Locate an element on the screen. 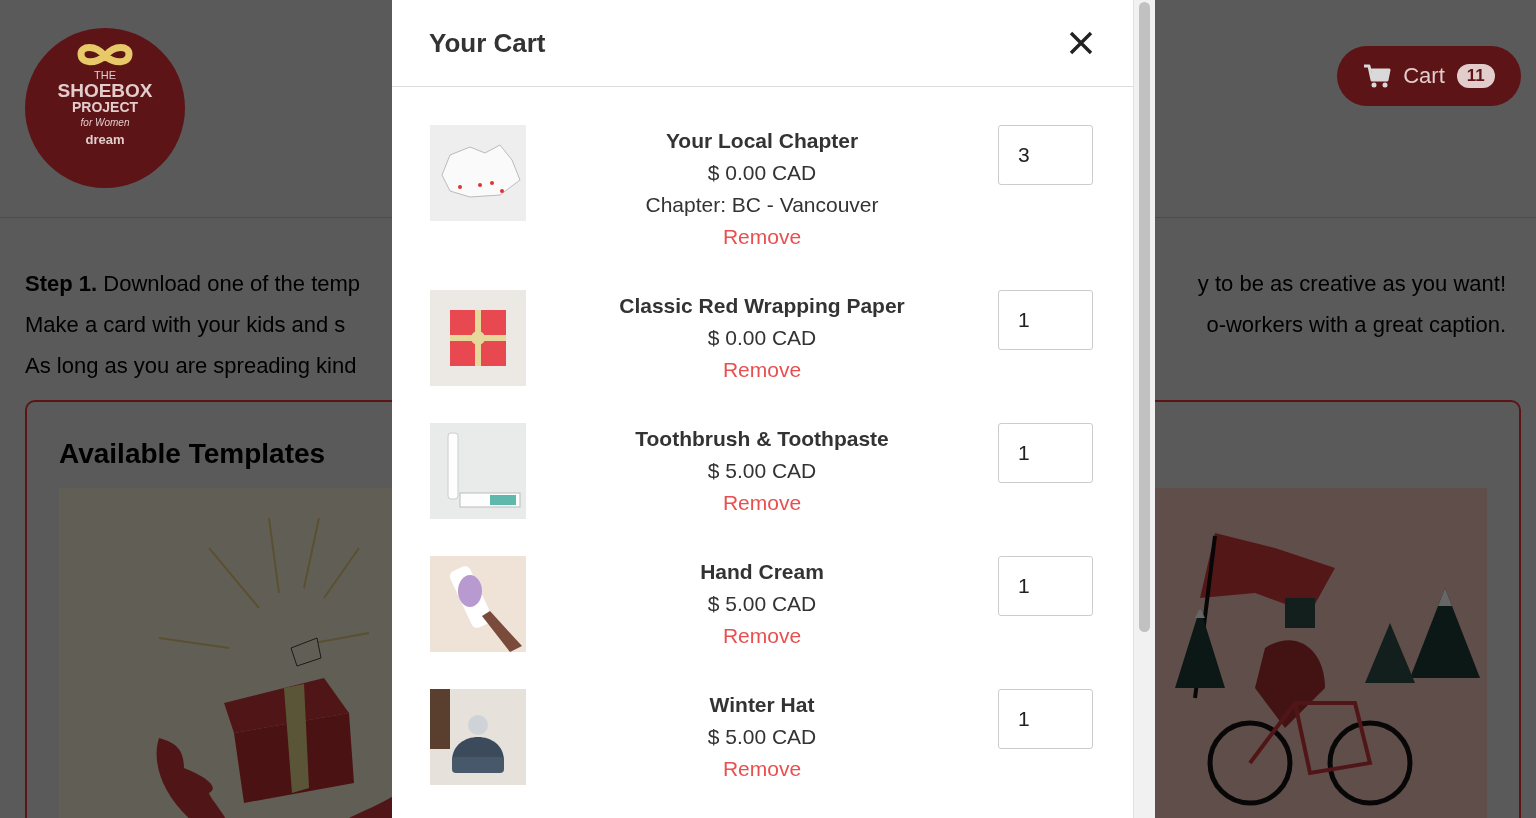 The width and height of the screenshot is (1536, 818). intro-text: Make a card with your kids and s is located at coordinates (186, 325).